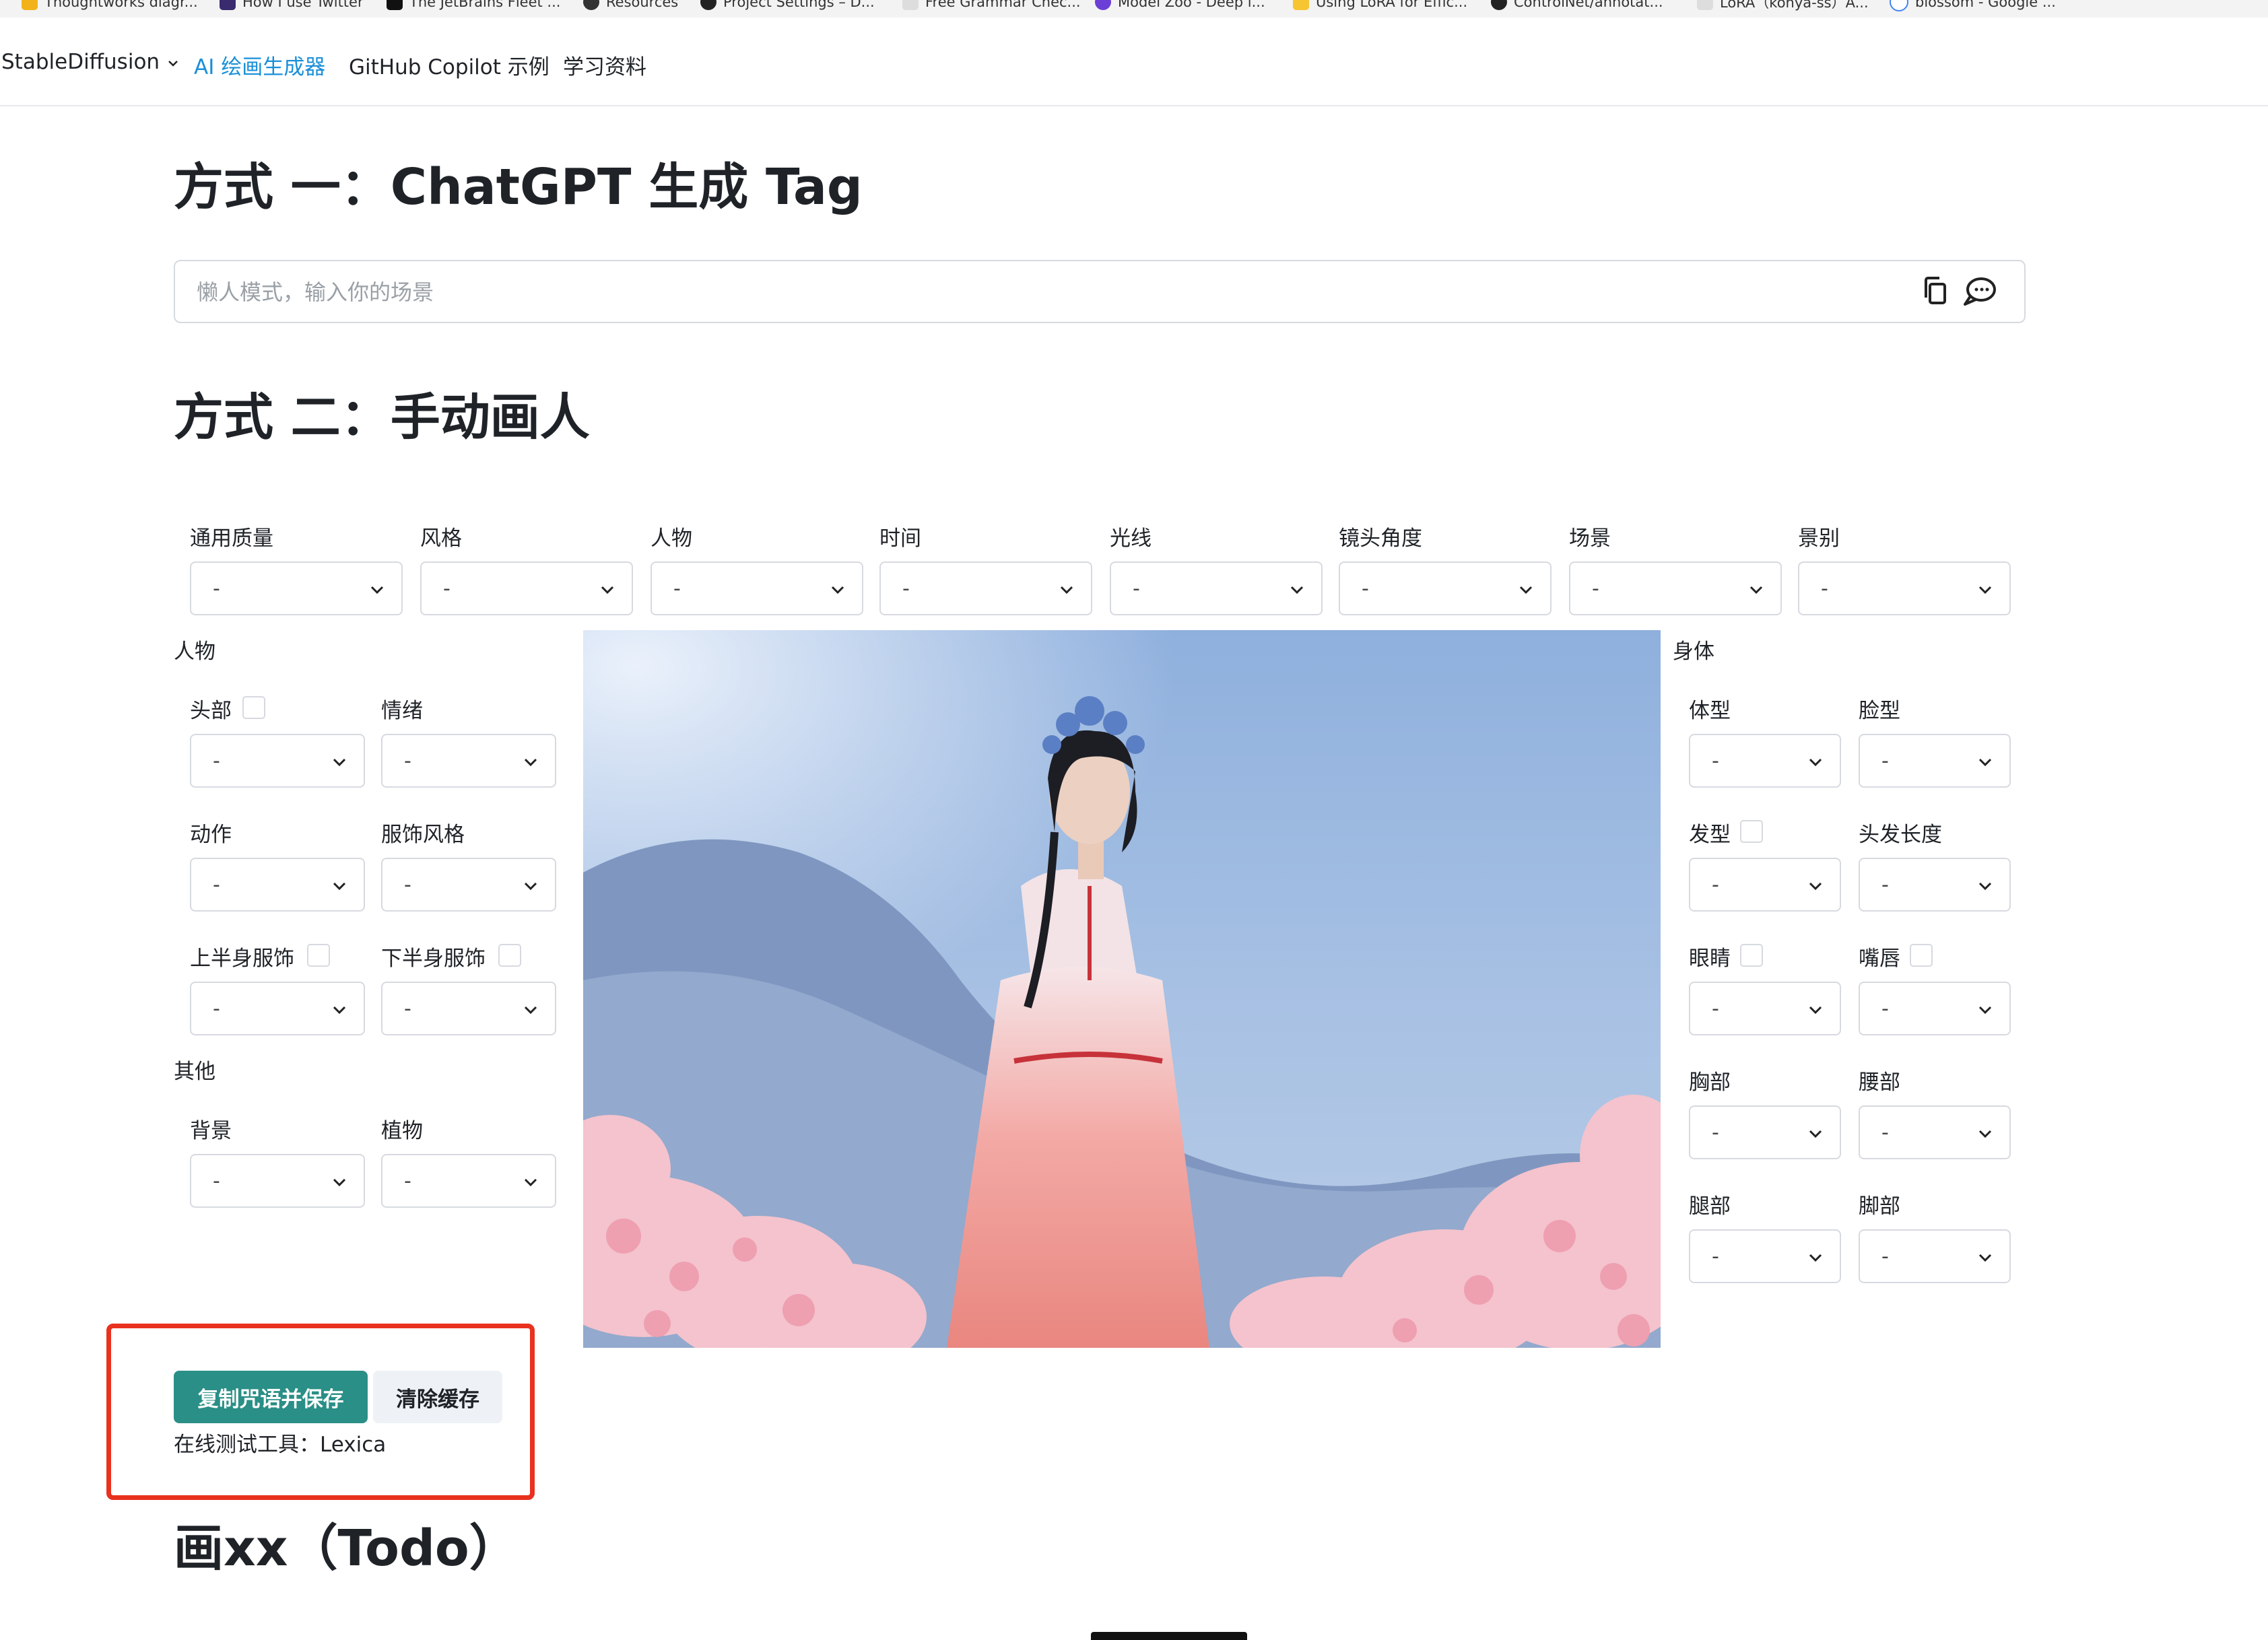  What do you see at coordinates (277, 761) in the screenshot?
I see `select-head: -` at bounding box center [277, 761].